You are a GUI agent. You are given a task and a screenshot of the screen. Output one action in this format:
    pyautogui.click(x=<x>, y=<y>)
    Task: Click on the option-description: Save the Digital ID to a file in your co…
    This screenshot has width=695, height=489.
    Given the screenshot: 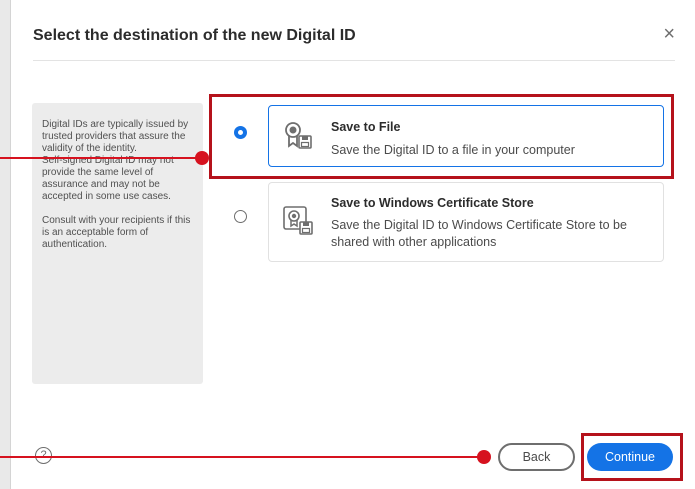 What is the action you would take?
    pyautogui.click(x=453, y=150)
    